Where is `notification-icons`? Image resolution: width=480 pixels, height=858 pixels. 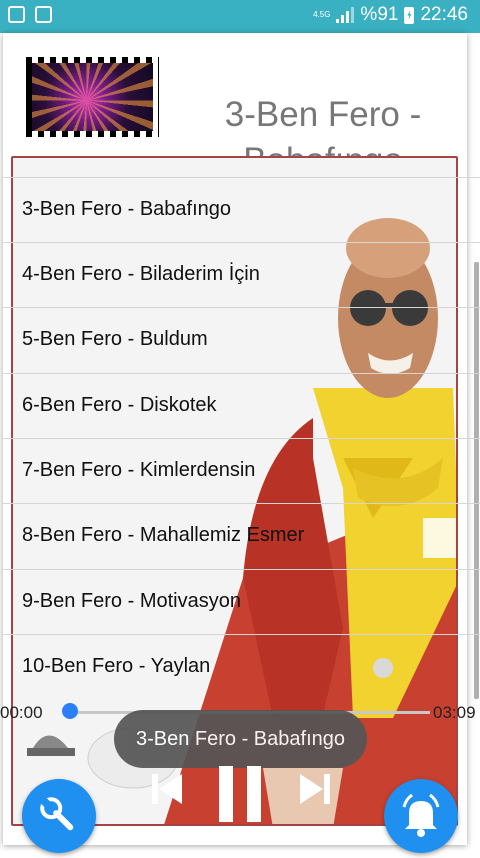
notification-icons is located at coordinates (30, 14).